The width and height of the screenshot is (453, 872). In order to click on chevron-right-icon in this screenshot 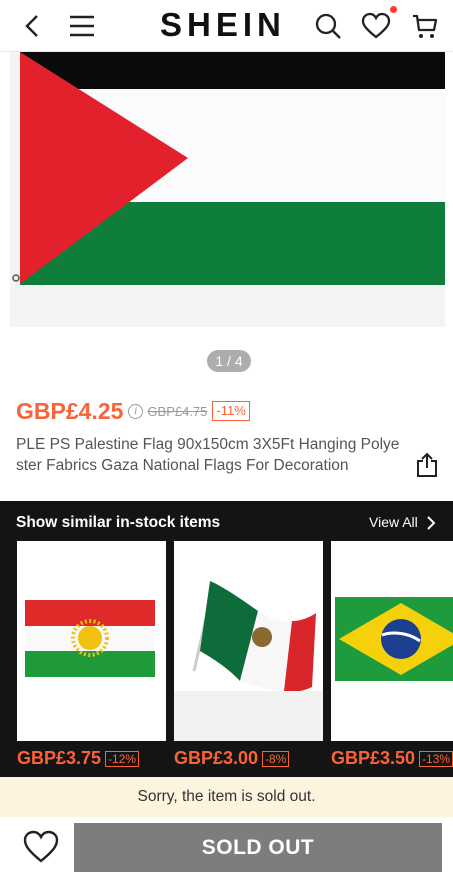, I will do `click(431, 523)`.